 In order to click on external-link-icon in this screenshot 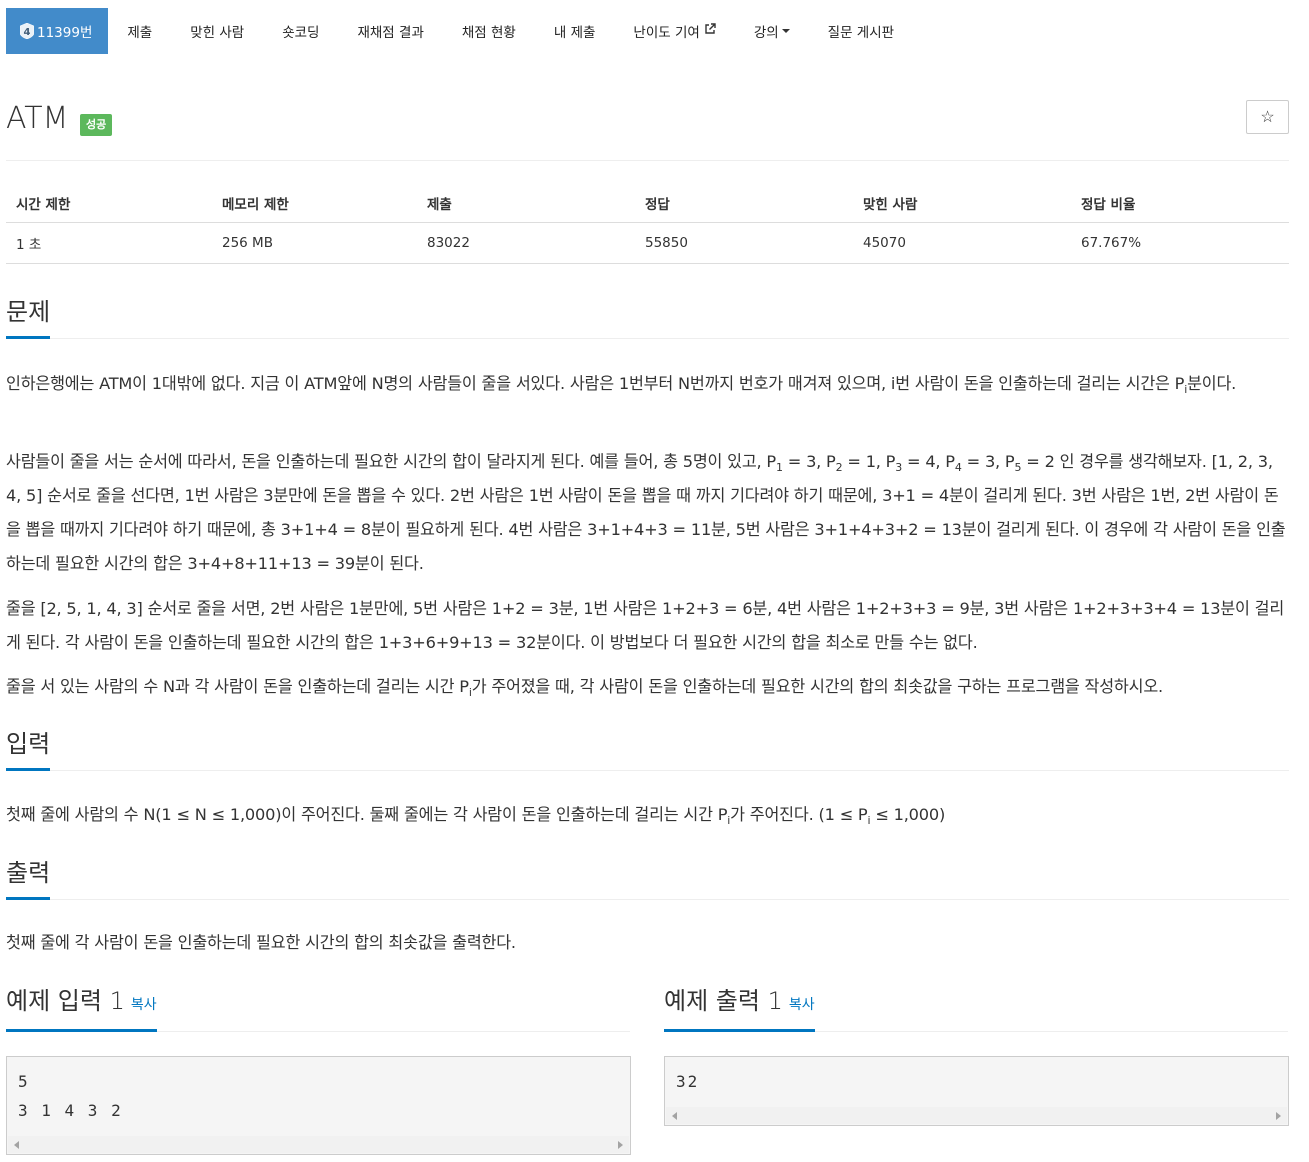, I will do `click(710, 31)`.